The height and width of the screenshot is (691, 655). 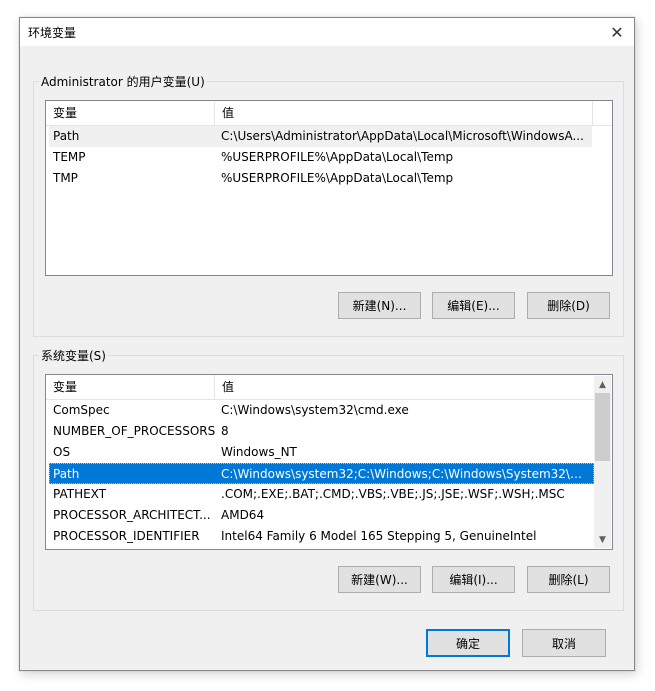 What do you see at coordinates (80, 494) in the screenshot?
I see `variable-name: PATHEXT` at bounding box center [80, 494].